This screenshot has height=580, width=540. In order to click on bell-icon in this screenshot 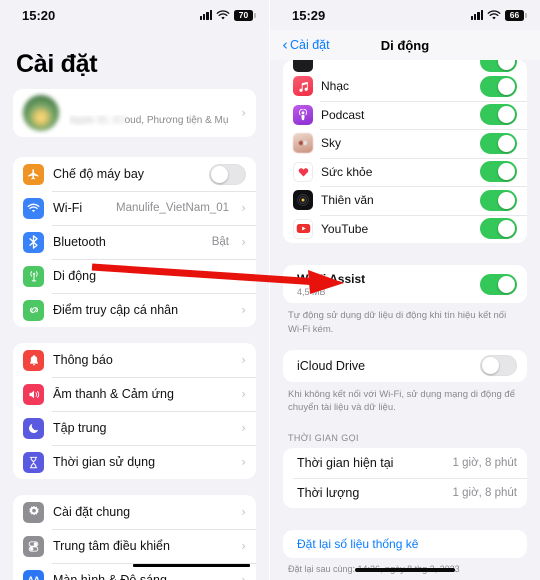, I will do `click(33, 360)`.